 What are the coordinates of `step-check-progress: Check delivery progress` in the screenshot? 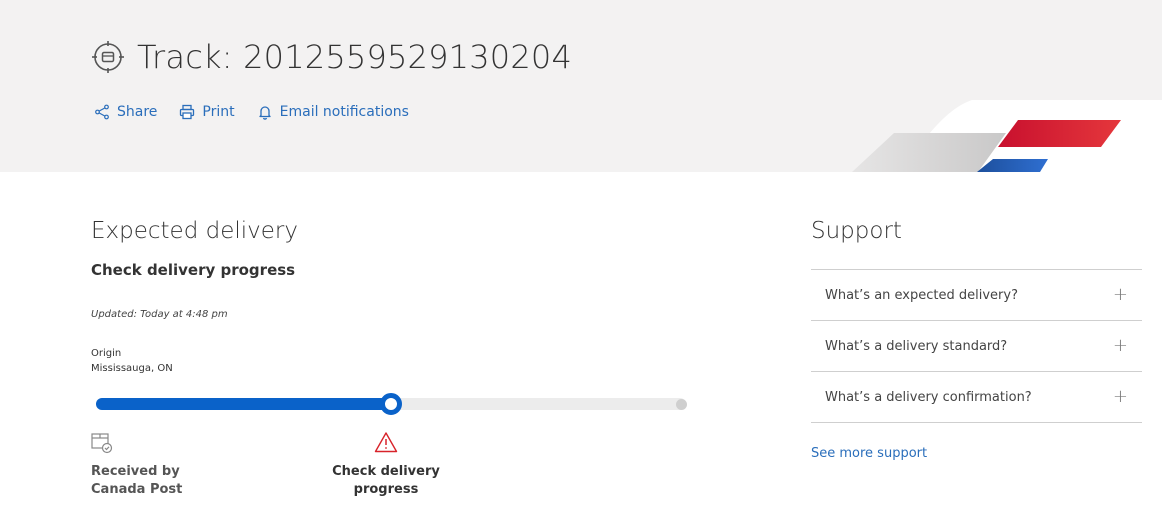 It's located at (386, 481).